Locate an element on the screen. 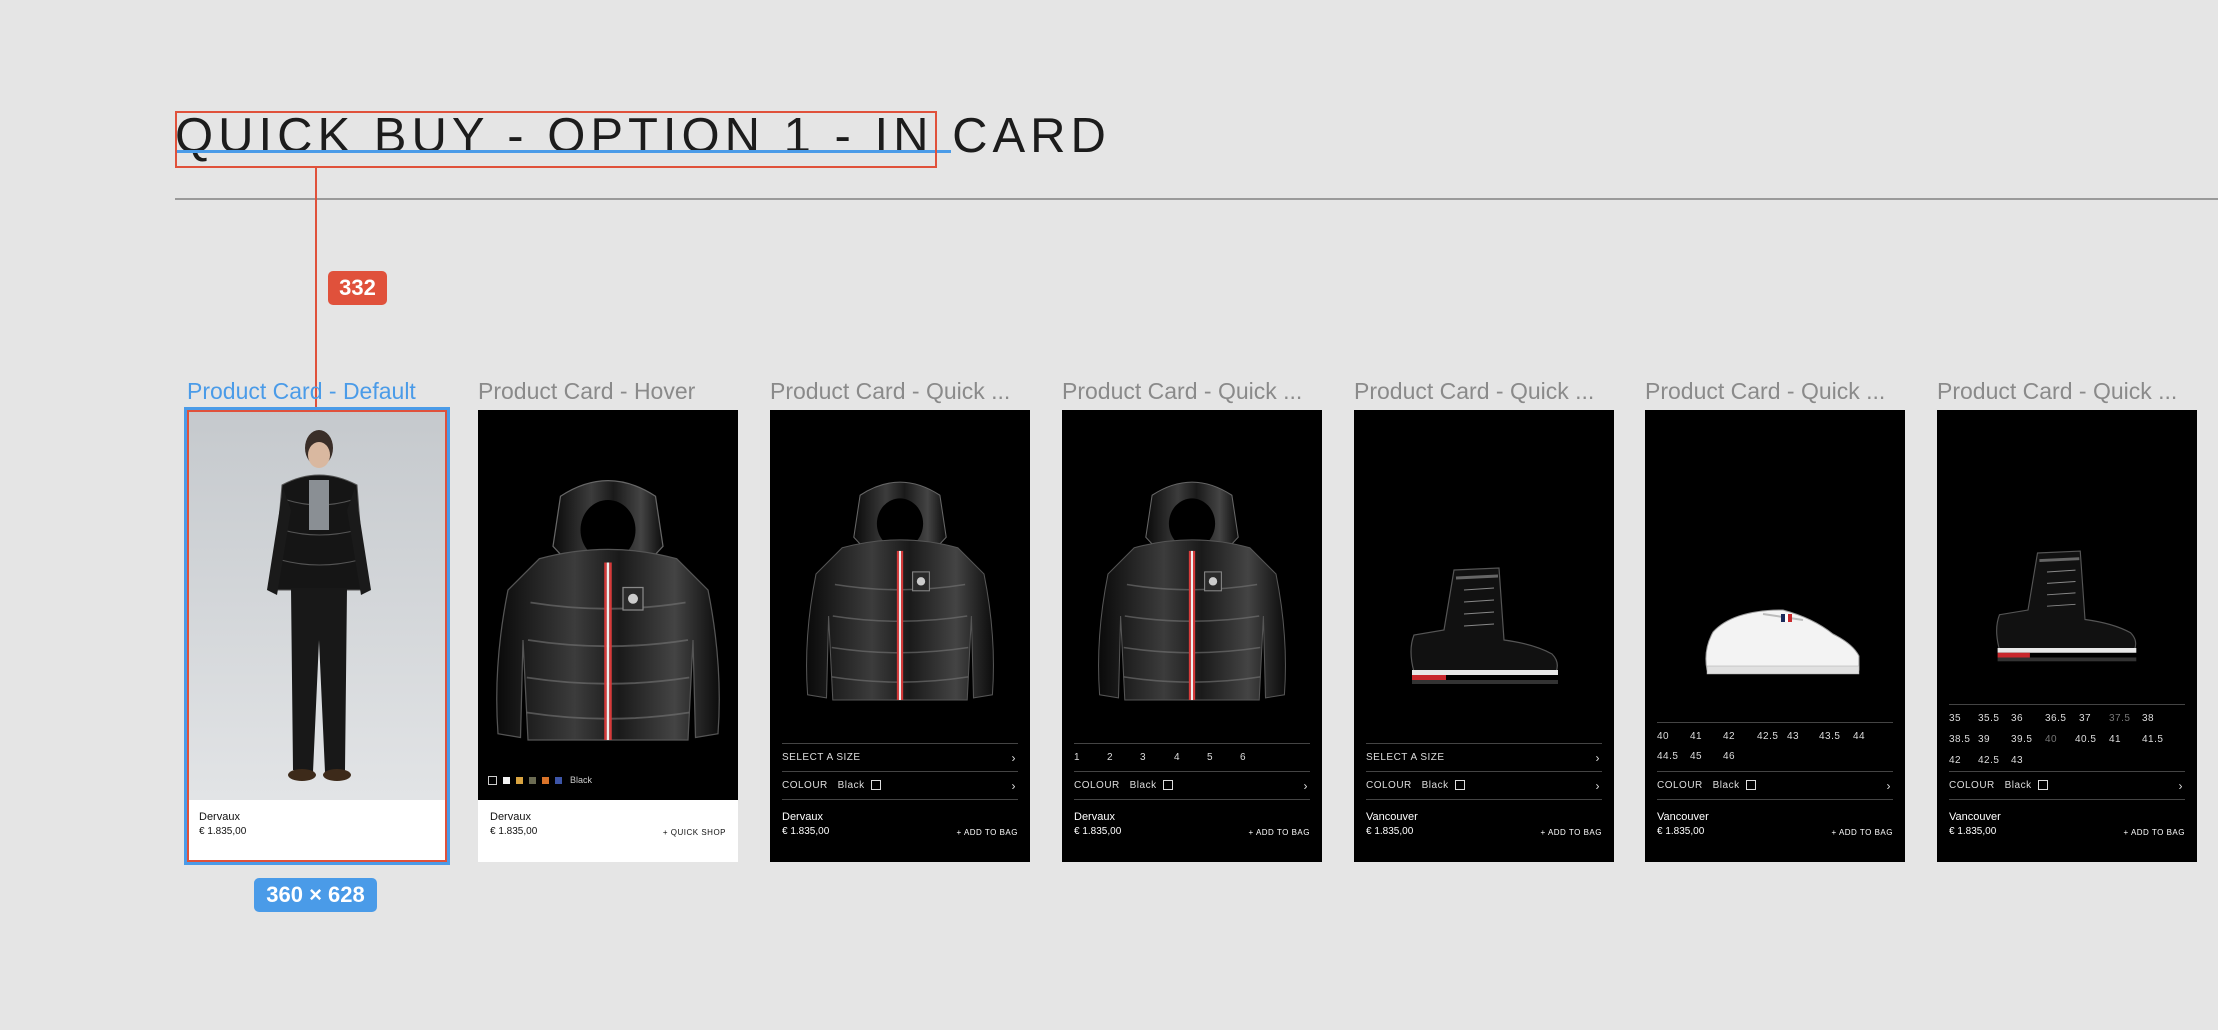  size-option: 37 is located at coordinates (2085, 718).